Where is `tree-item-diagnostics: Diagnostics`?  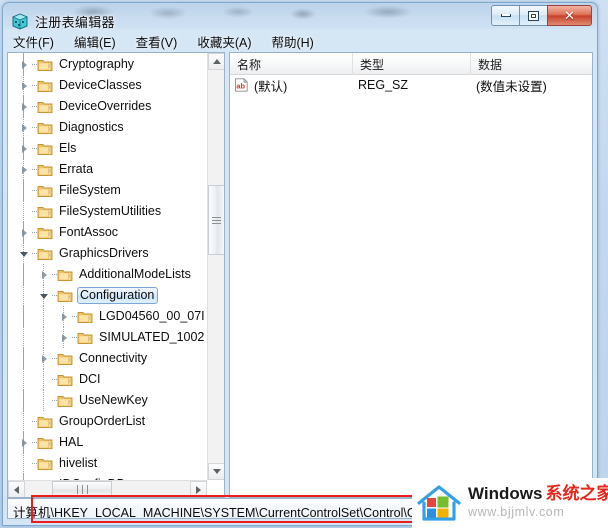 tree-item-diagnostics: Diagnostics is located at coordinates (107, 127).